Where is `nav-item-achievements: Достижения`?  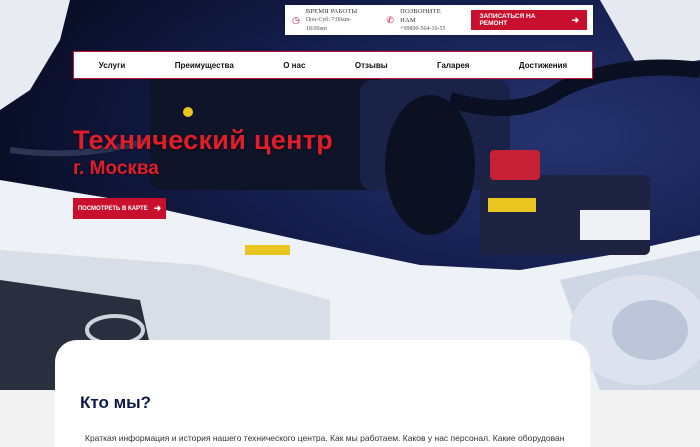 nav-item-achievements: Достижения is located at coordinates (543, 65).